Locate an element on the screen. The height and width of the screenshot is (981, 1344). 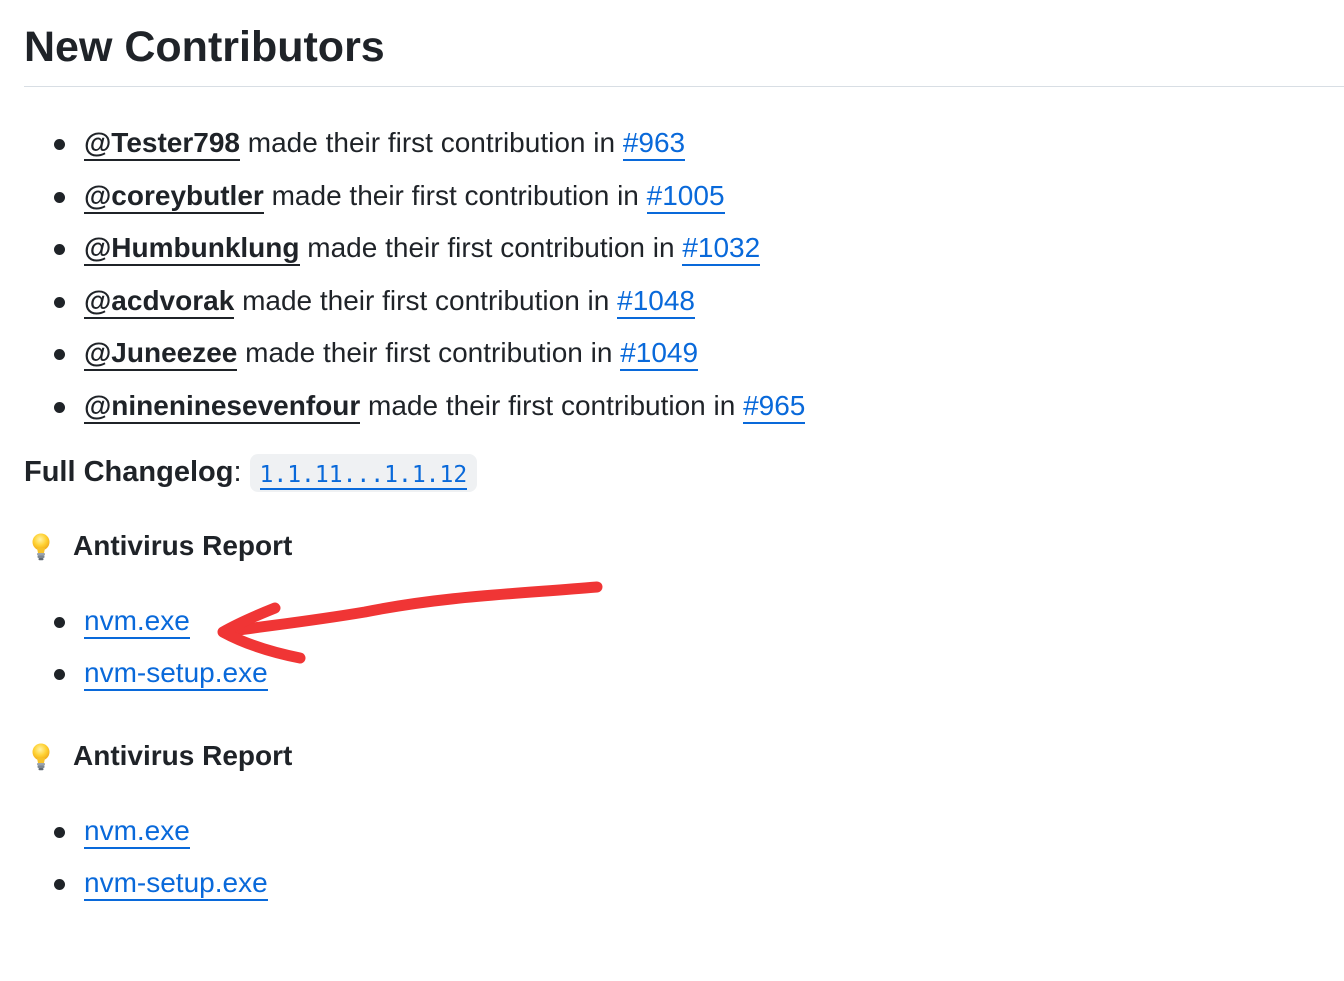
changelog-code: 1.1.11...1.1.12 is located at coordinates (363, 472).